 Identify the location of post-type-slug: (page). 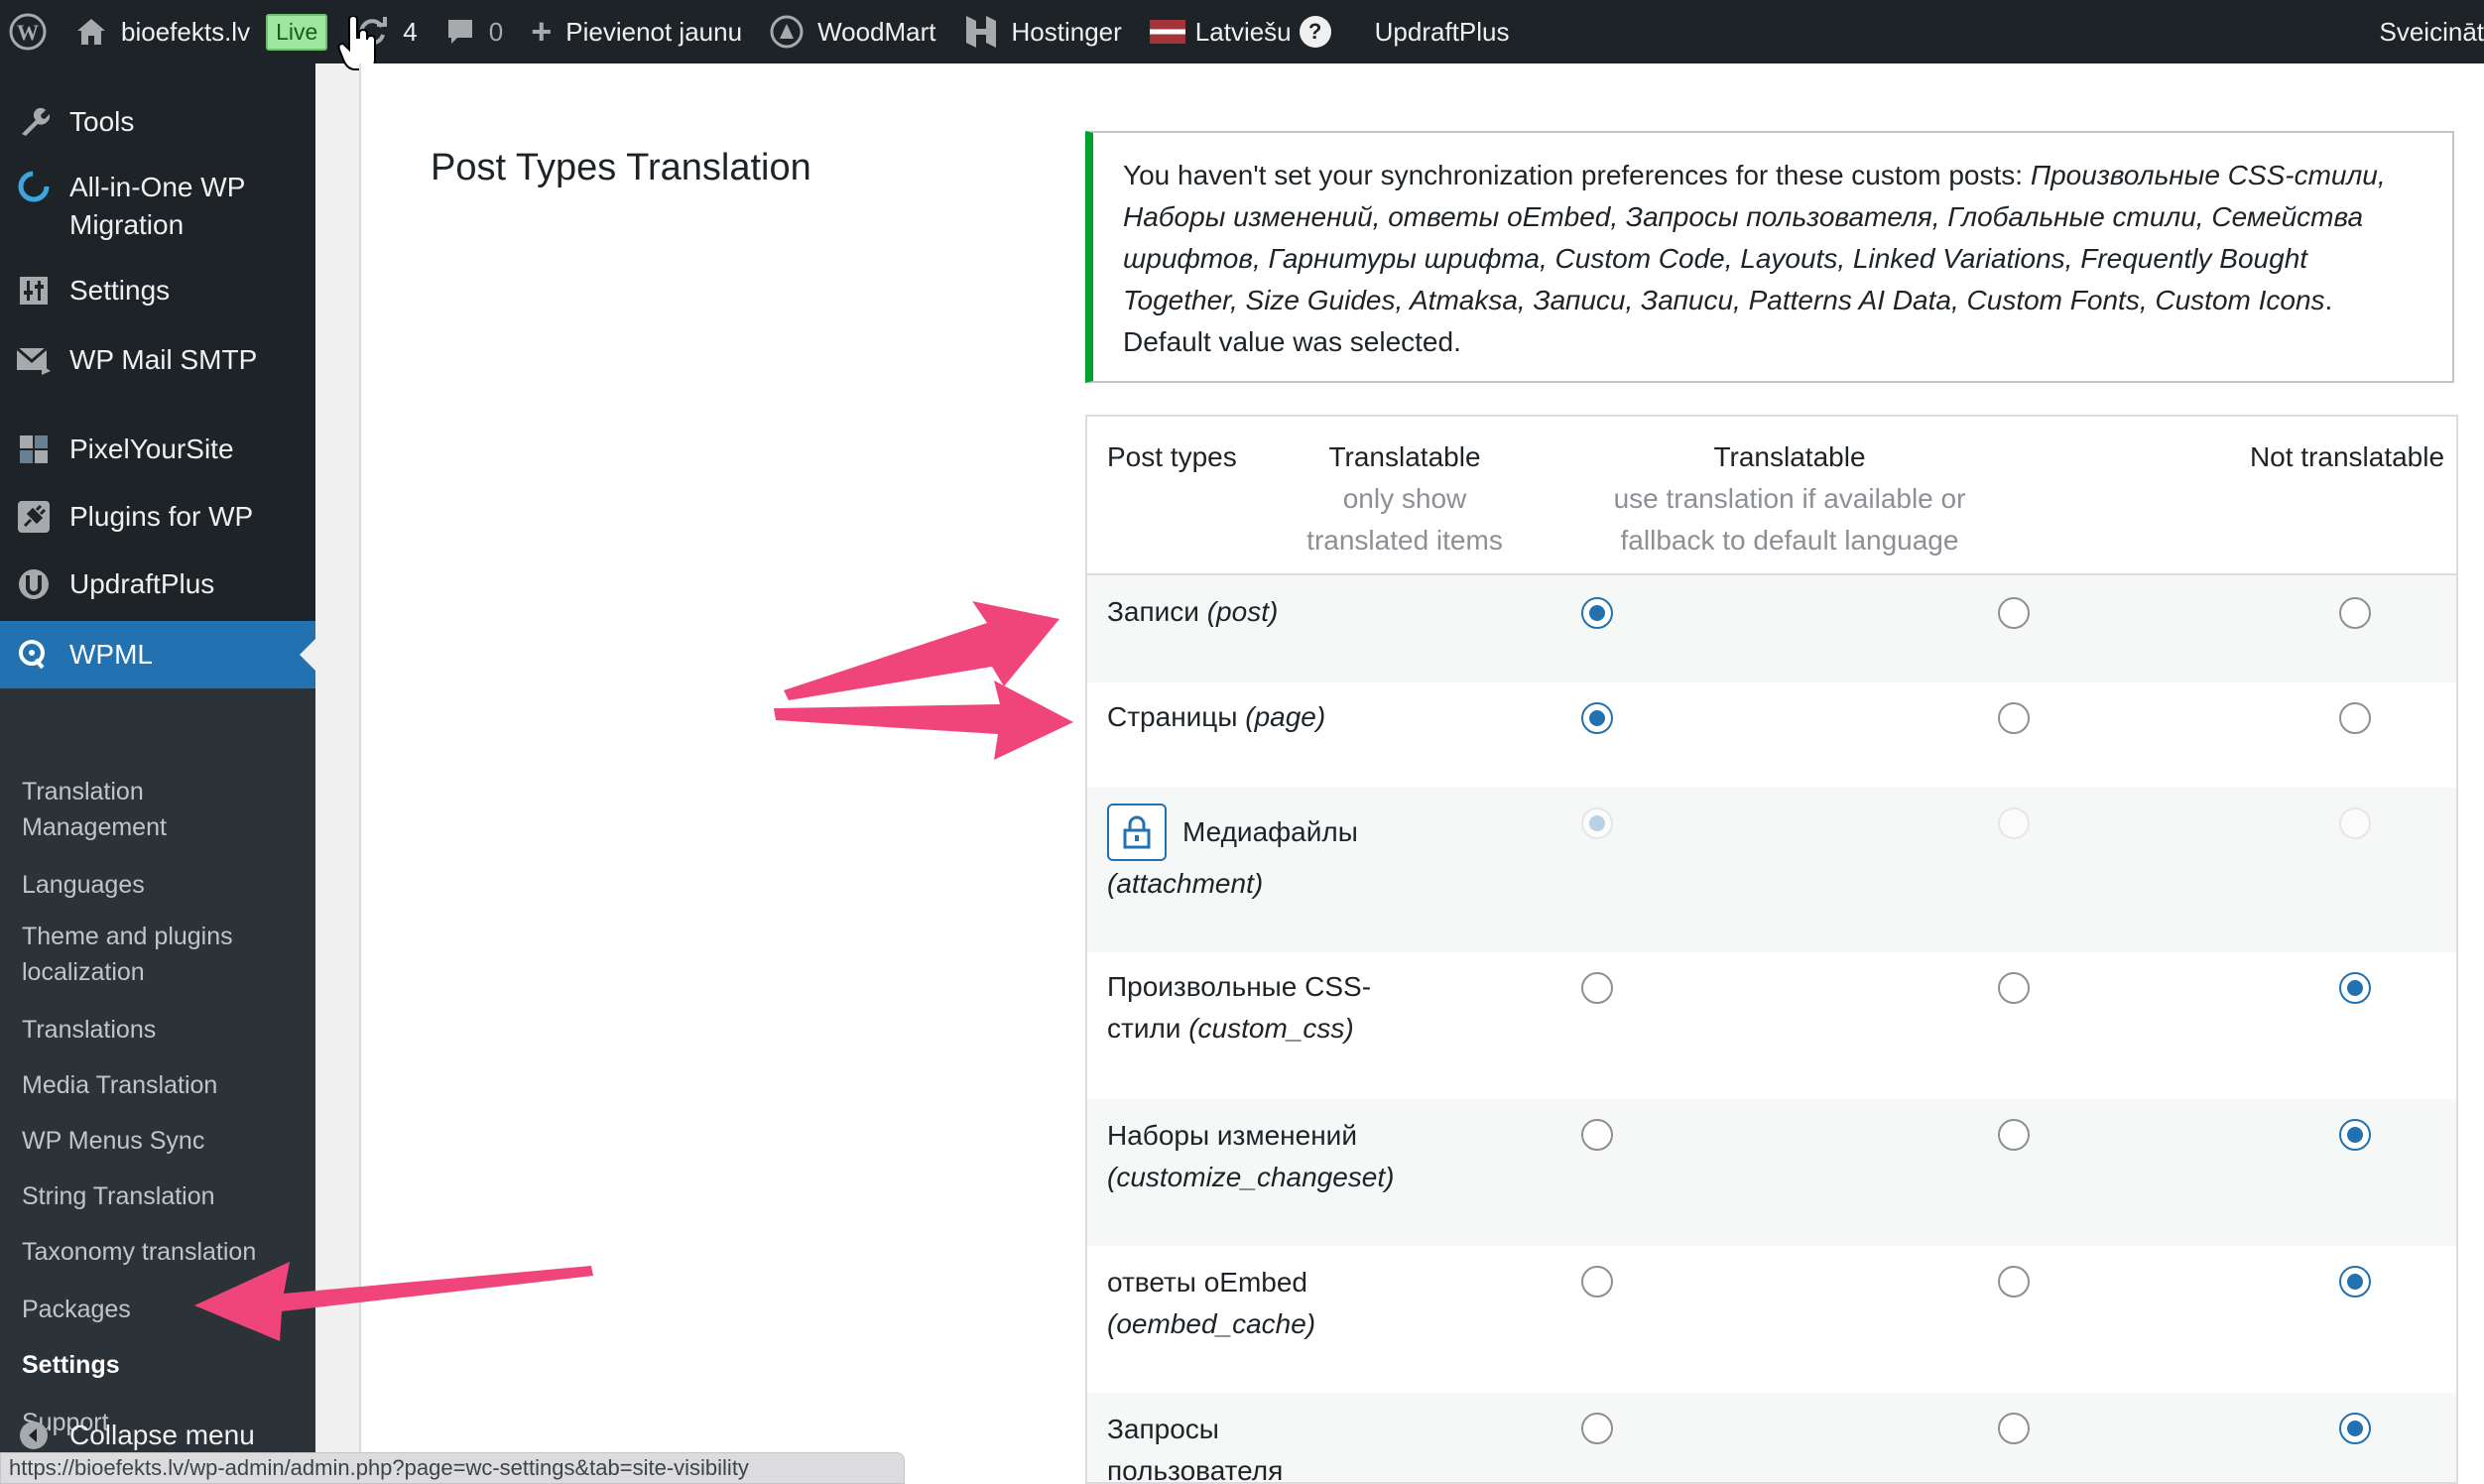
(1285, 716).